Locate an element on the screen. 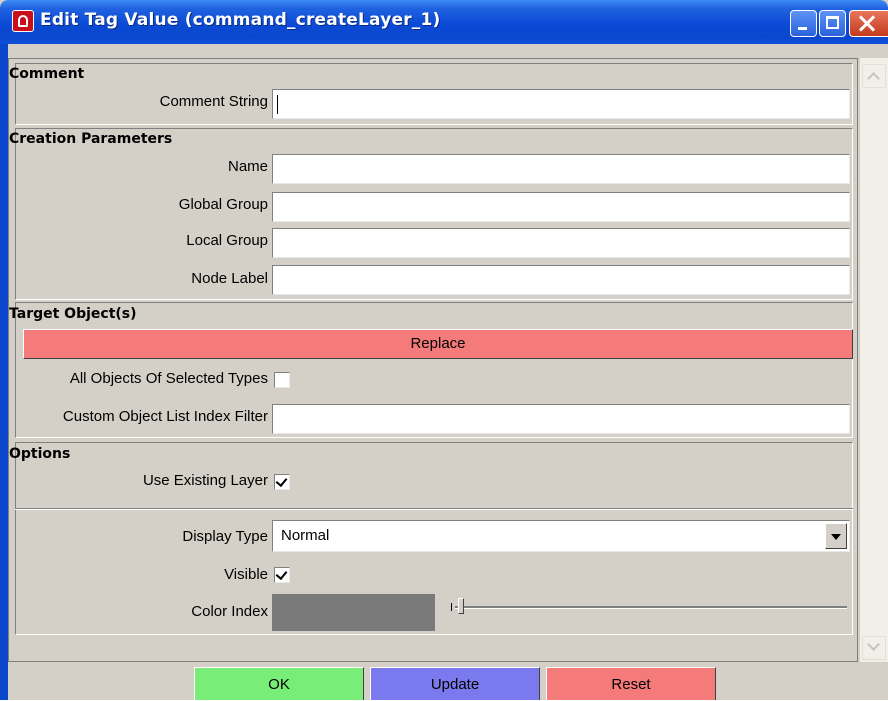 The width and height of the screenshot is (888, 701). custom-filter-label: Custom Object List Index Filter is located at coordinates (165, 416).